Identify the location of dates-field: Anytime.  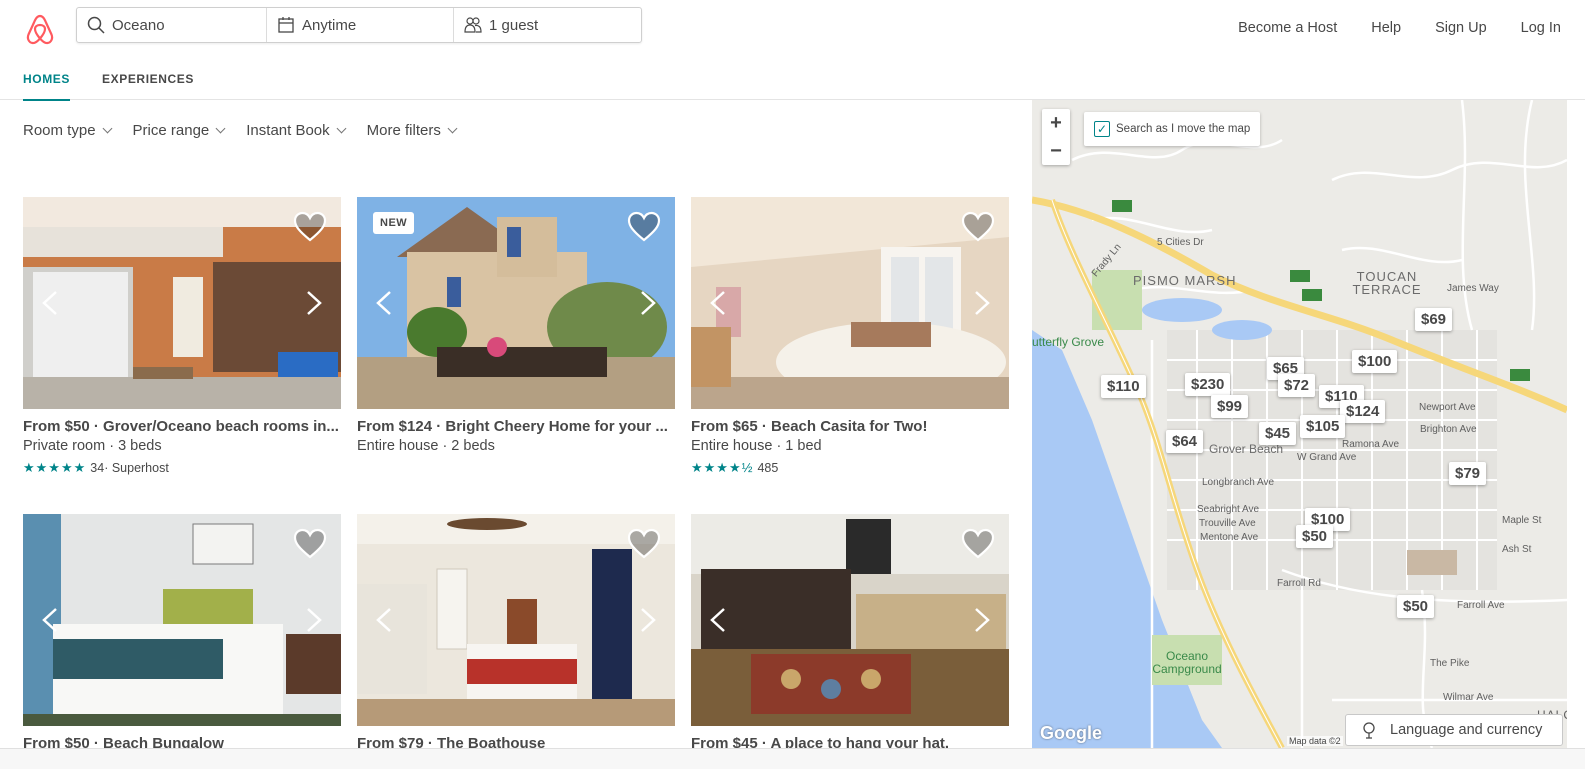
(360, 25).